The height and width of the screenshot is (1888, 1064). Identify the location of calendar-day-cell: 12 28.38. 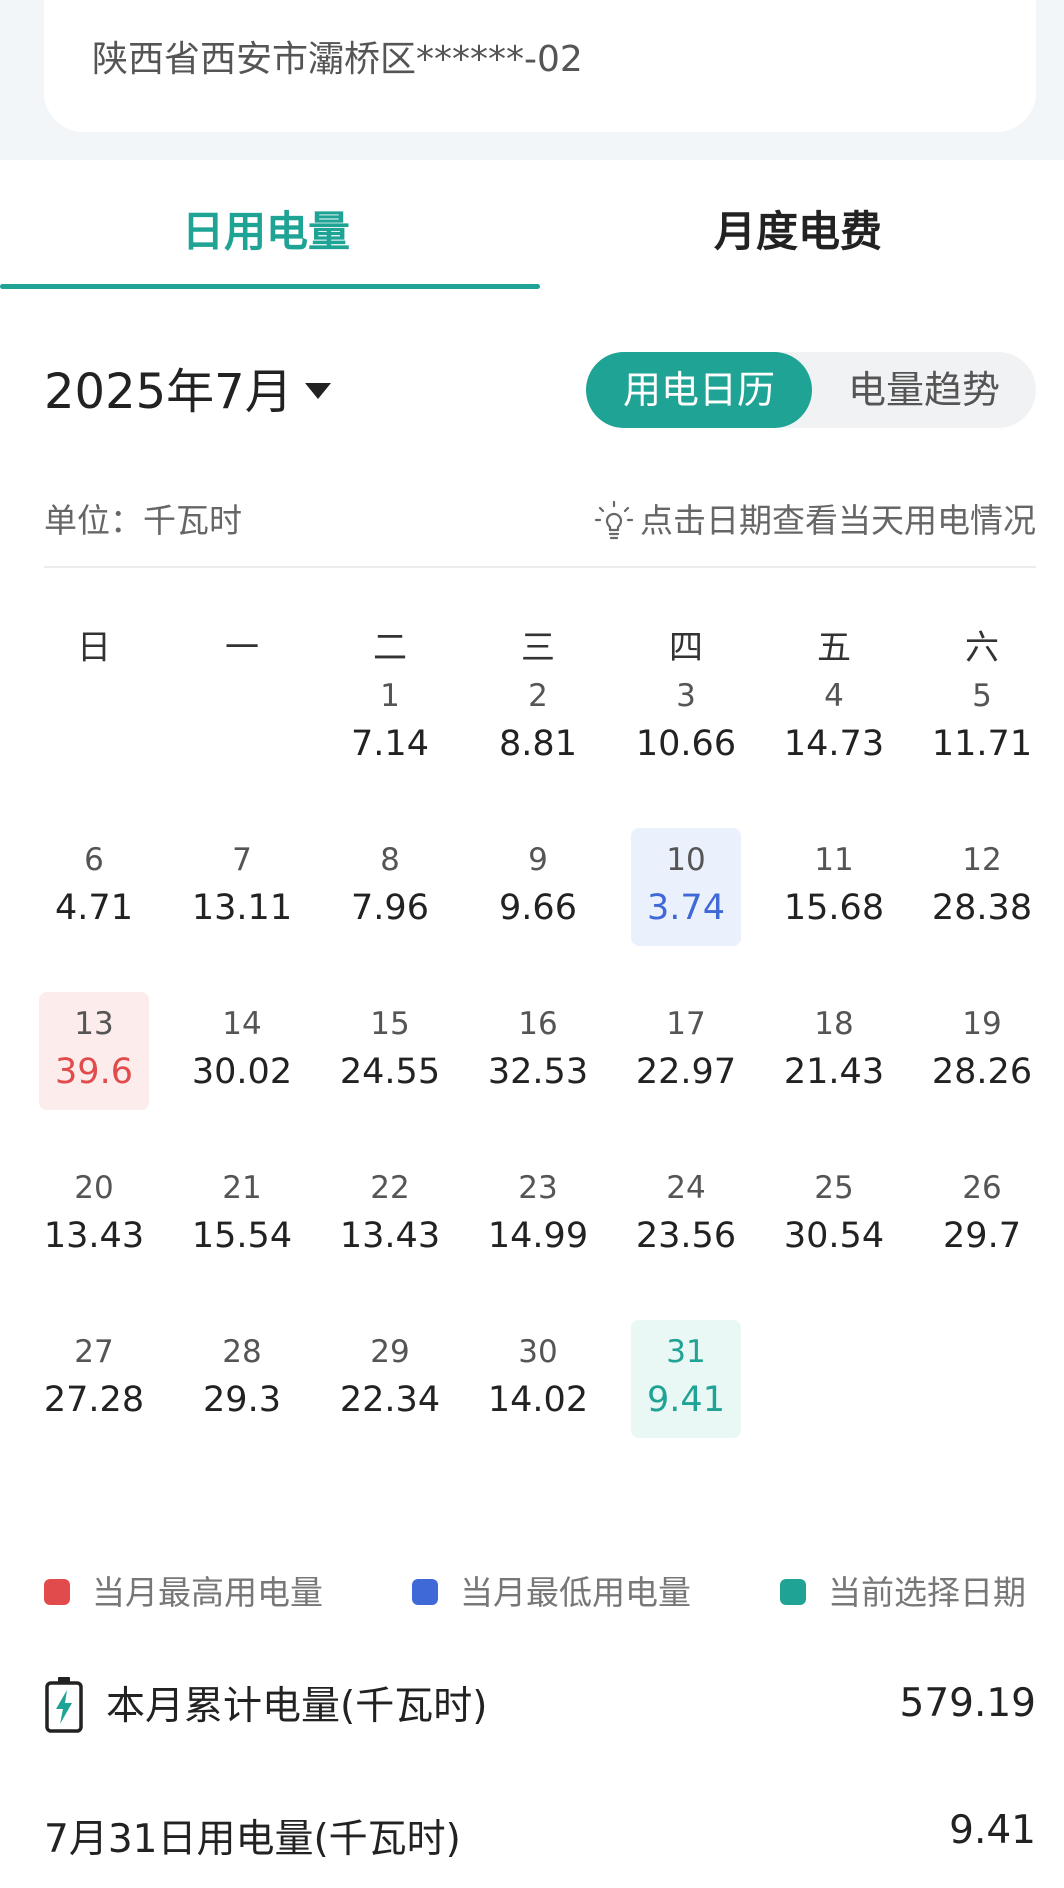
(982, 887).